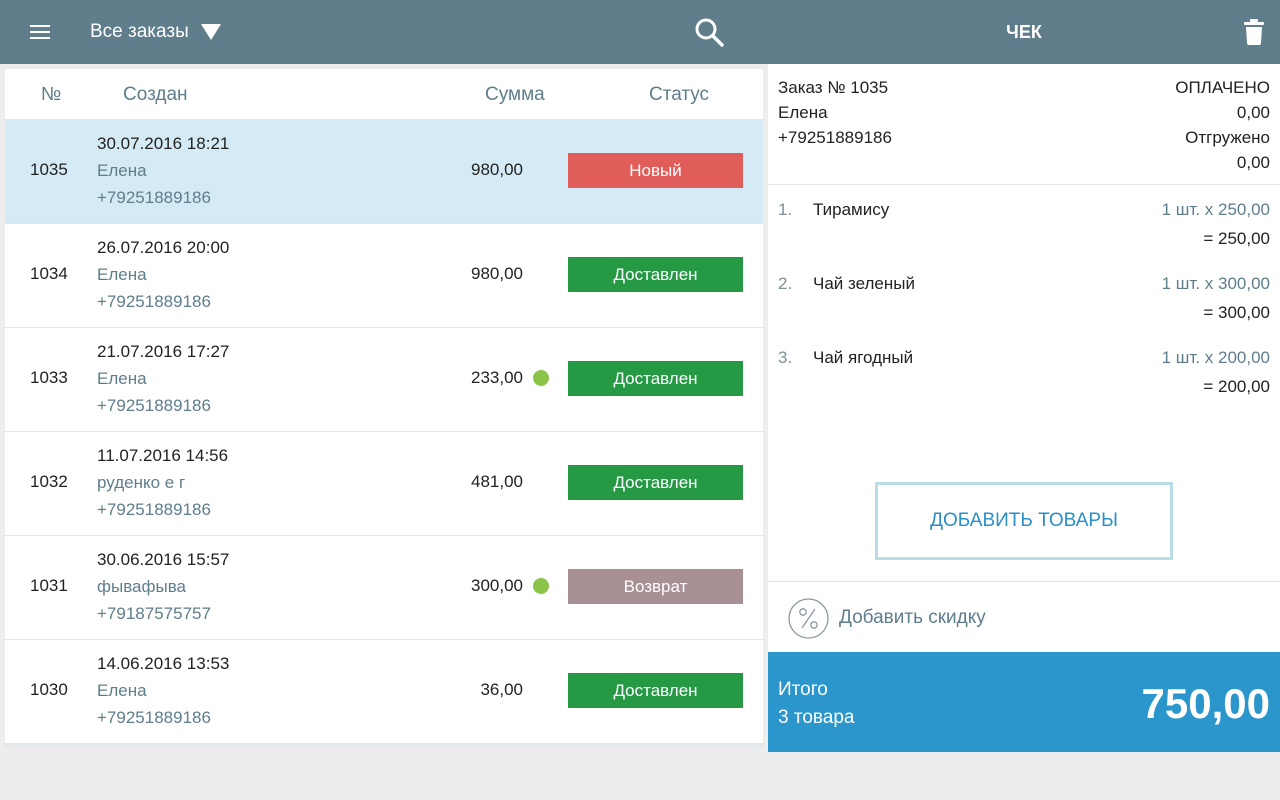 This screenshot has width=1280, height=800. I want to click on order-date: 11.07.2016 14:56, so click(163, 455).